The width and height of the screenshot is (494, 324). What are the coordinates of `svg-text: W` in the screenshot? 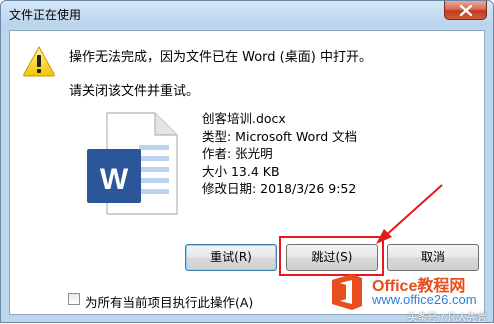 It's located at (114, 179).